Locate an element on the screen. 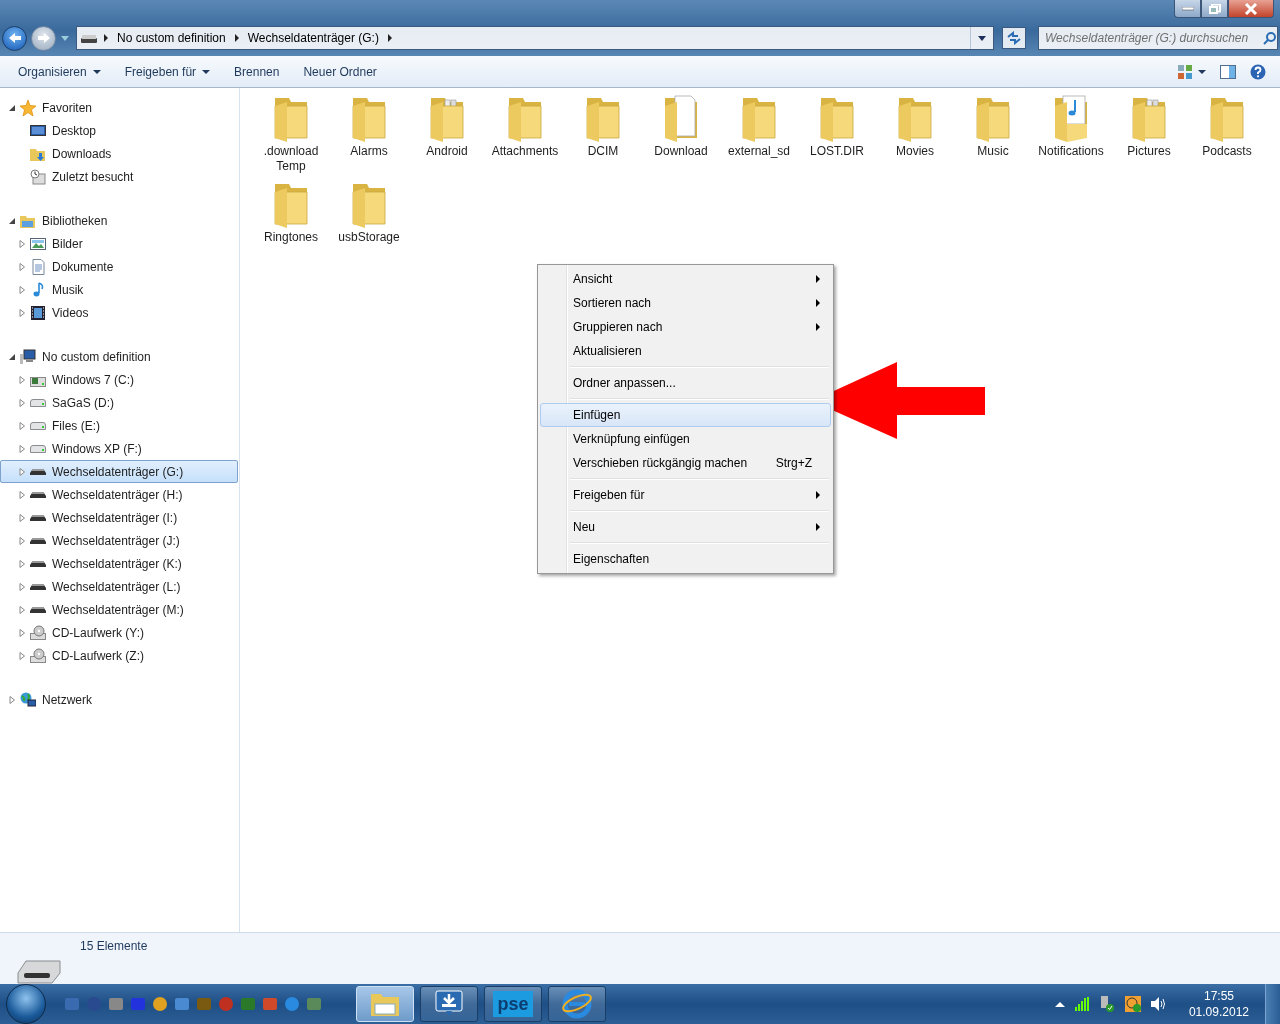 The image size is (1280, 1024). show-desktop-button is located at coordinates (1272, 1004).